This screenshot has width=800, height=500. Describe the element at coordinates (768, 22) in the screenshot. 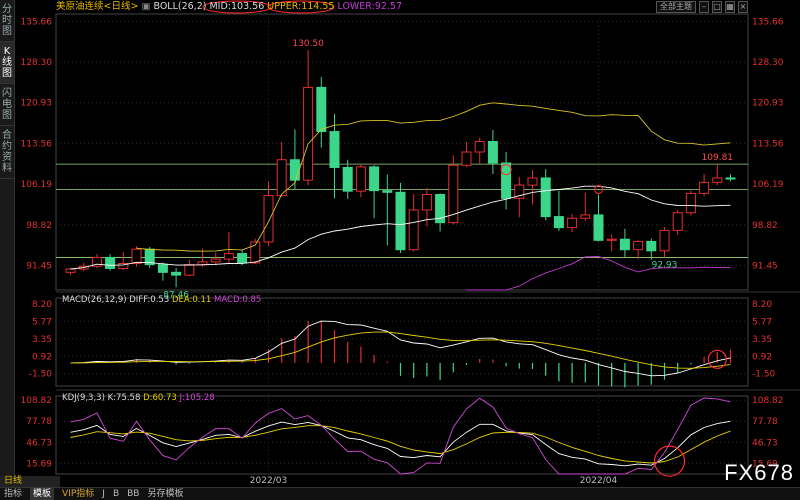

I see `price-ytick-right: 135.66` at that location.